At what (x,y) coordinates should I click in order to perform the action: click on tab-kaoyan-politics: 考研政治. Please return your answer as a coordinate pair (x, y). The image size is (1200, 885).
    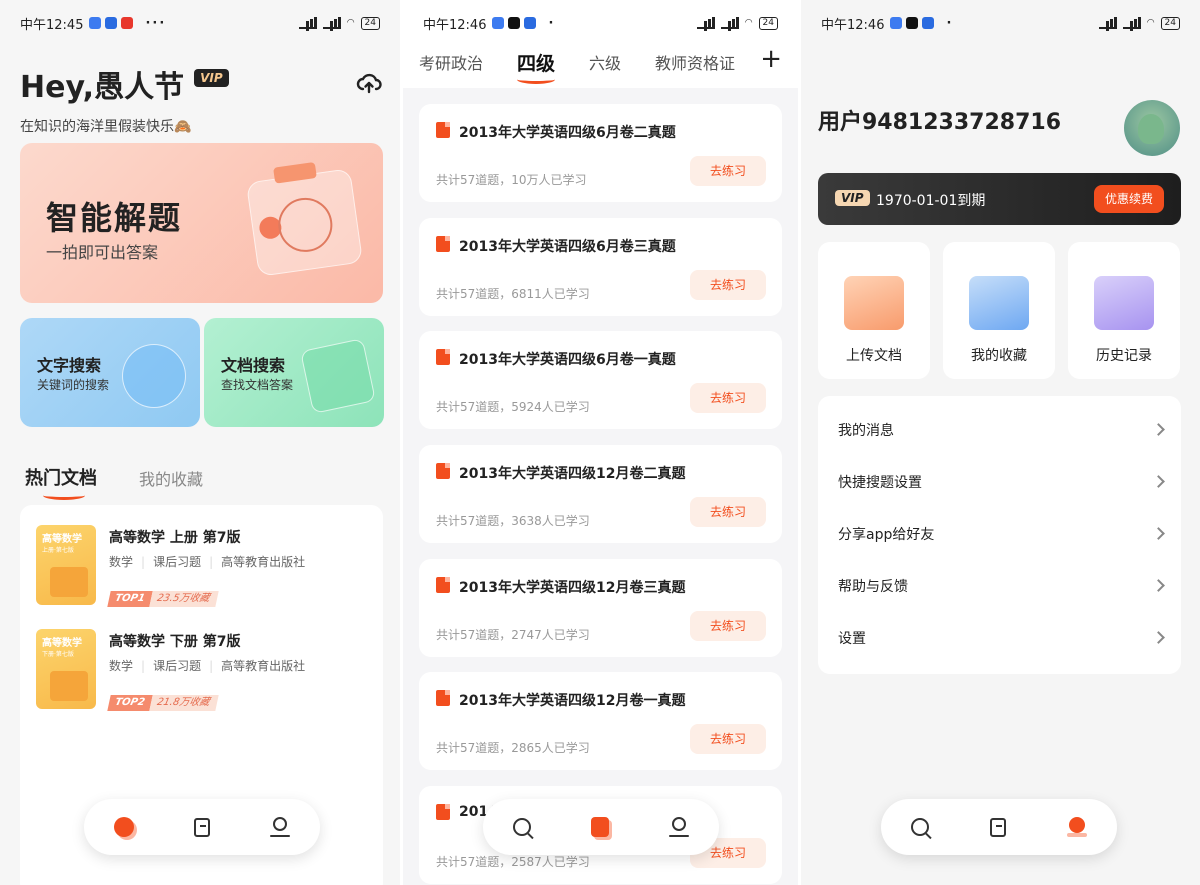
    Looking at the image, I should click on (451, 62).